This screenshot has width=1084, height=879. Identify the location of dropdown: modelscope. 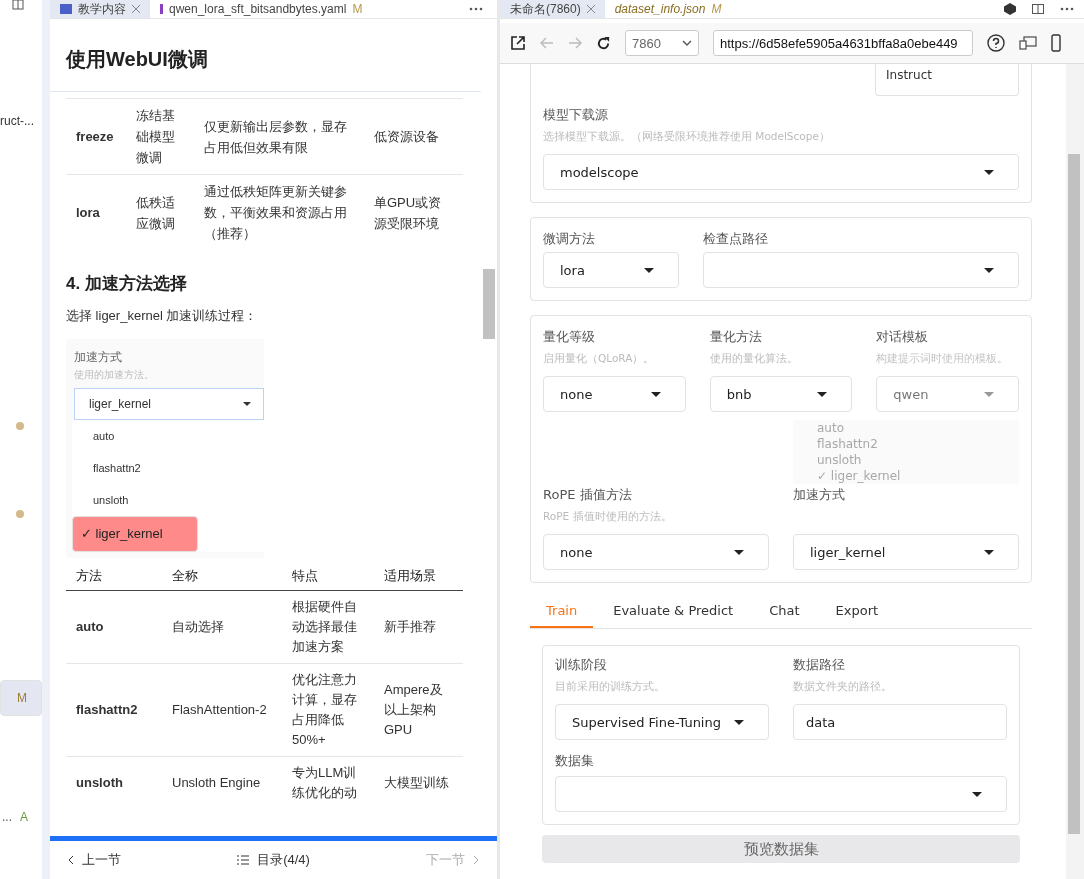
(781, 172).